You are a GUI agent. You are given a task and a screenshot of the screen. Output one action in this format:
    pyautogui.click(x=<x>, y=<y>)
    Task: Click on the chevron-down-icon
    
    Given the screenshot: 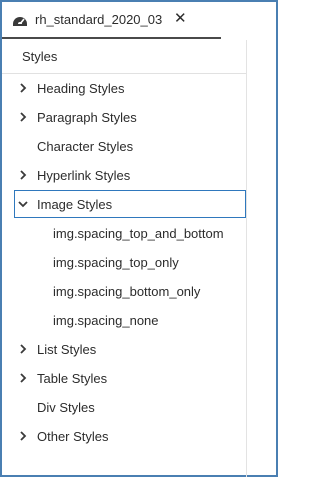 What is the action you would take?
    pyautogui.click(x=23, y=204)
    